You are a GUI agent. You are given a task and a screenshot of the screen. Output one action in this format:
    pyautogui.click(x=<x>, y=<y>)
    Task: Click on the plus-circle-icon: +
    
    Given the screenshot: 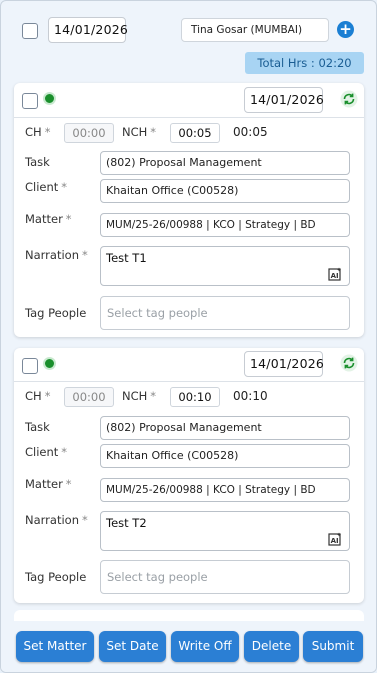 What is the action you would take?
    pyautogui.click(x=345, y=29)
    